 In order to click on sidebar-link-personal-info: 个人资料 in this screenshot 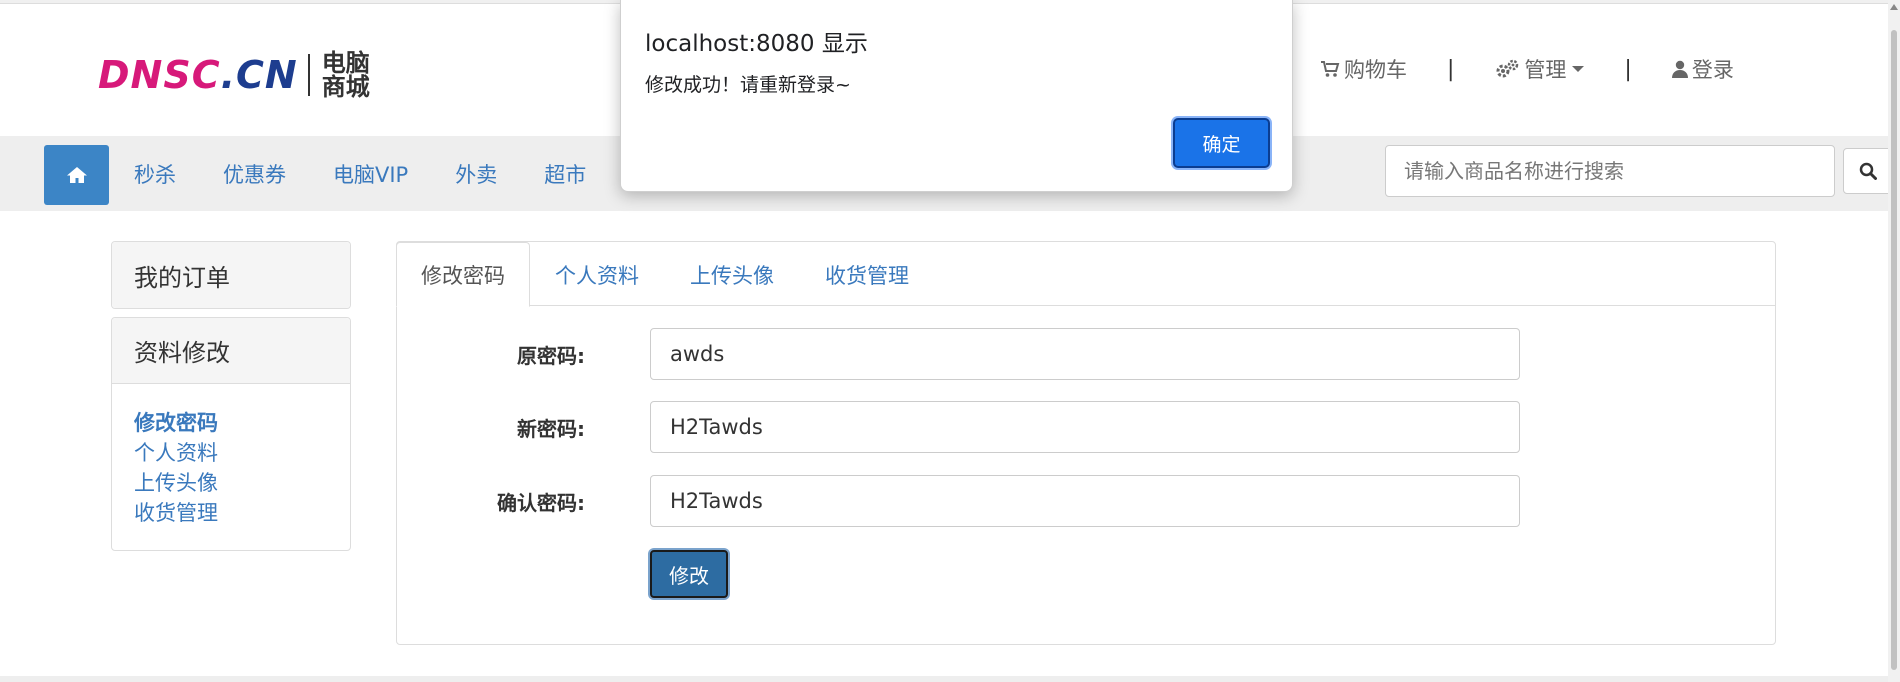, I will do `click(231, 453)`.